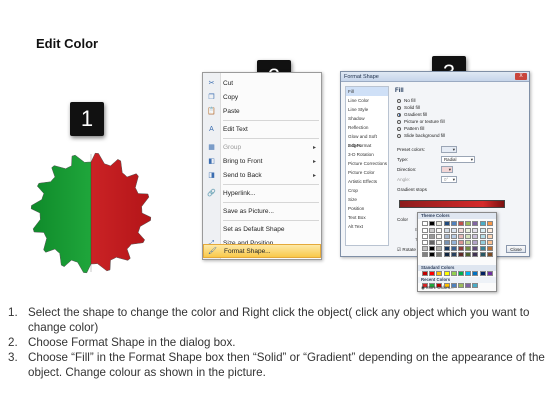  I want to click on menu-item-set-default-shape: Set as Default Shape, so click(262, 230).